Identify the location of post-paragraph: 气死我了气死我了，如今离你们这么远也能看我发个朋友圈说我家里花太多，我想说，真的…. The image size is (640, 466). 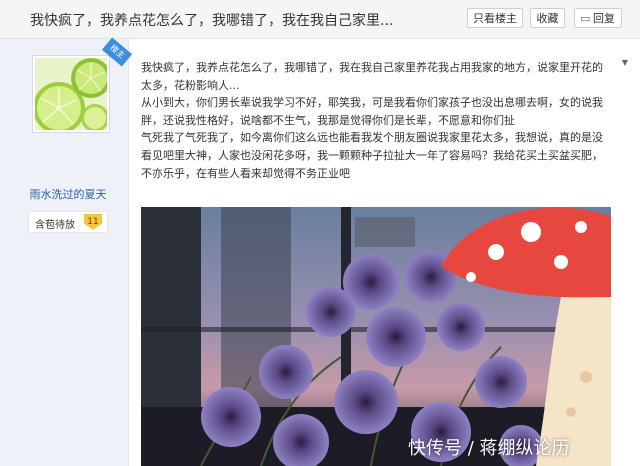
(372, 155).